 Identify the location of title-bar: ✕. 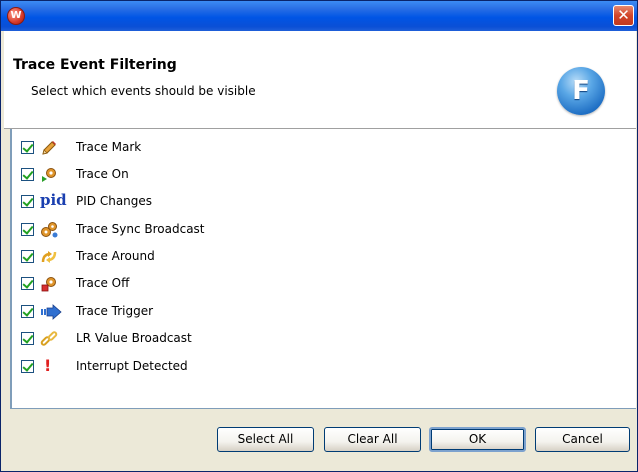
(319, 16).